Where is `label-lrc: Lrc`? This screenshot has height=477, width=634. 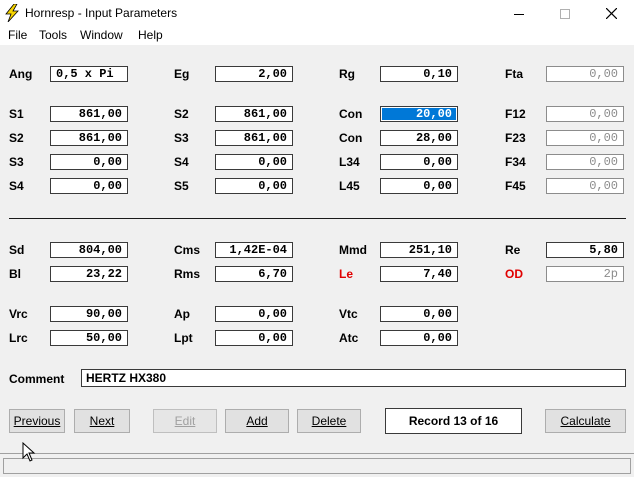 label-lrc: Lrc is located at coordinates (18, 338).